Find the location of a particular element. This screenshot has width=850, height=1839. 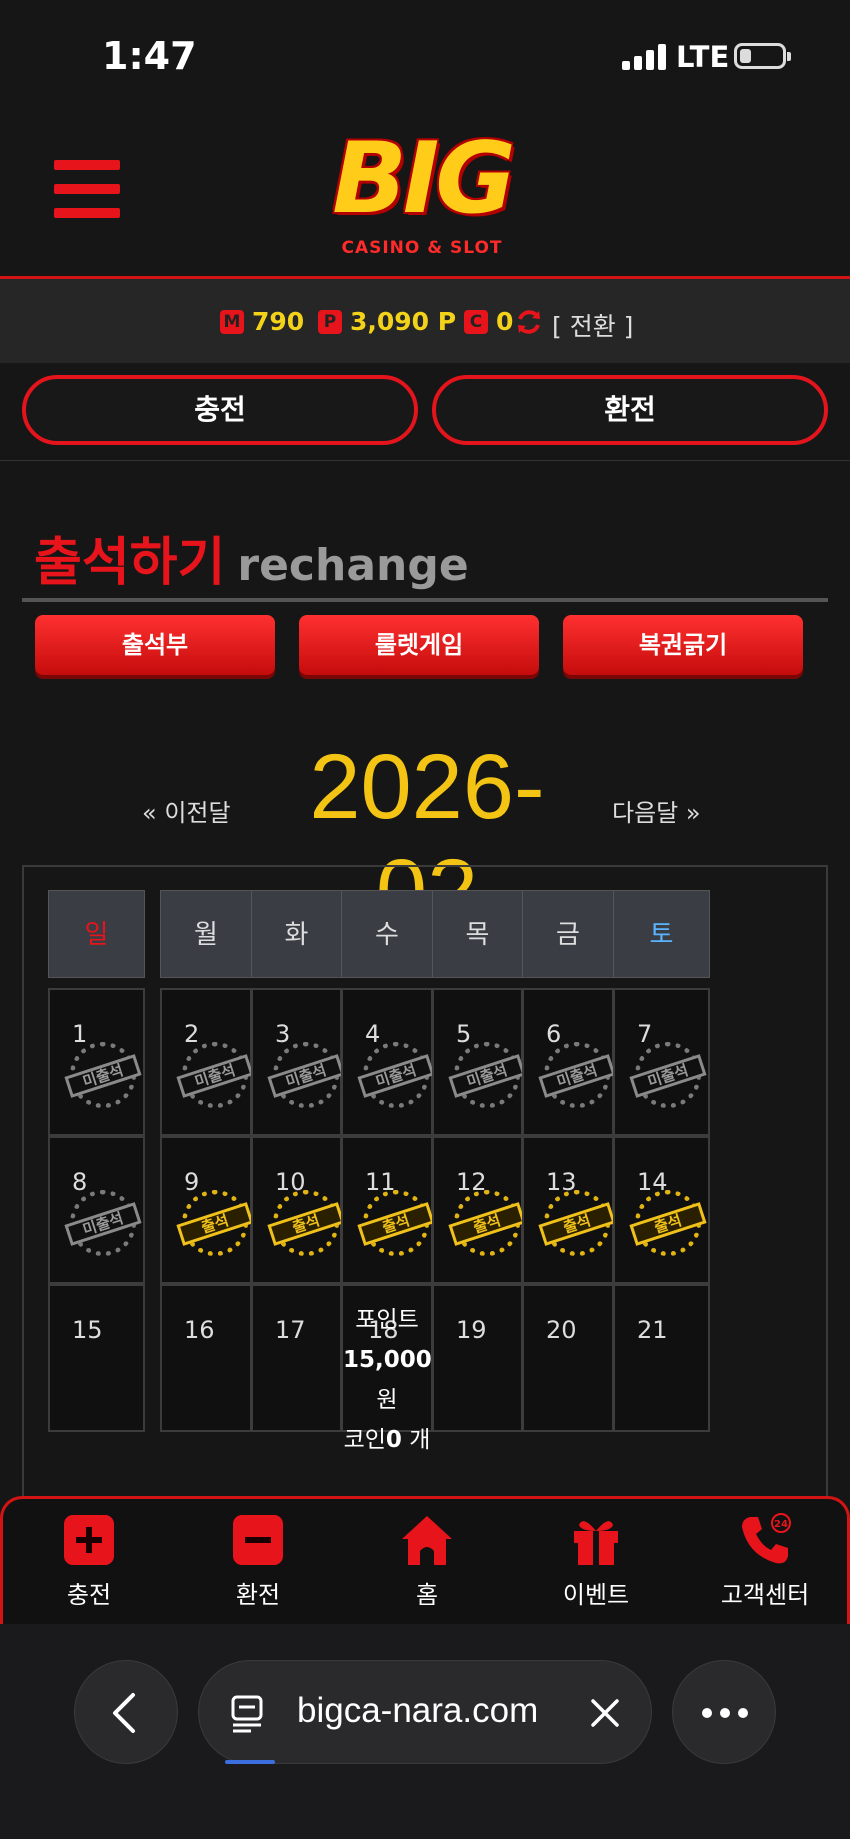

chevron-left-icon is located at coordinates (124, 1713).